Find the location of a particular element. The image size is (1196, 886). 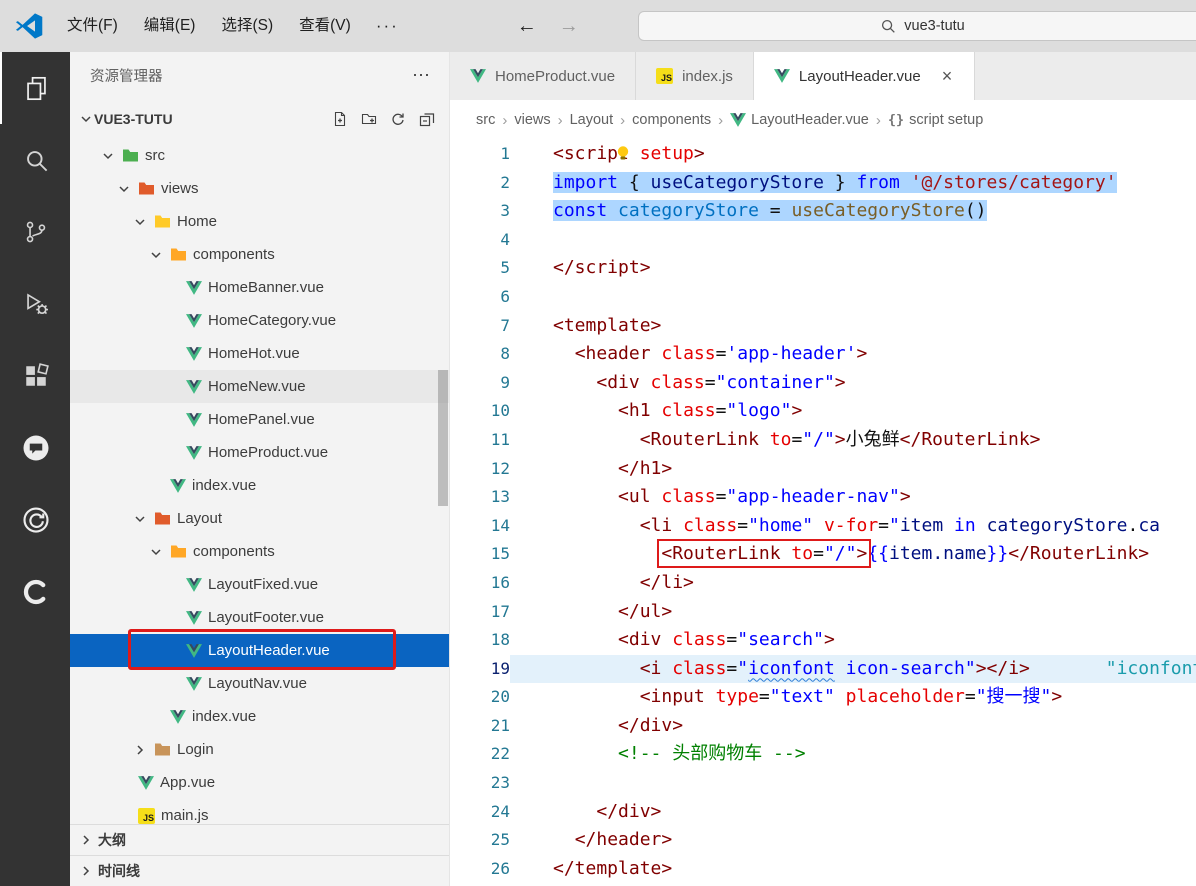

breadcrumb-item-components: components is located at coordinates (671, 120).